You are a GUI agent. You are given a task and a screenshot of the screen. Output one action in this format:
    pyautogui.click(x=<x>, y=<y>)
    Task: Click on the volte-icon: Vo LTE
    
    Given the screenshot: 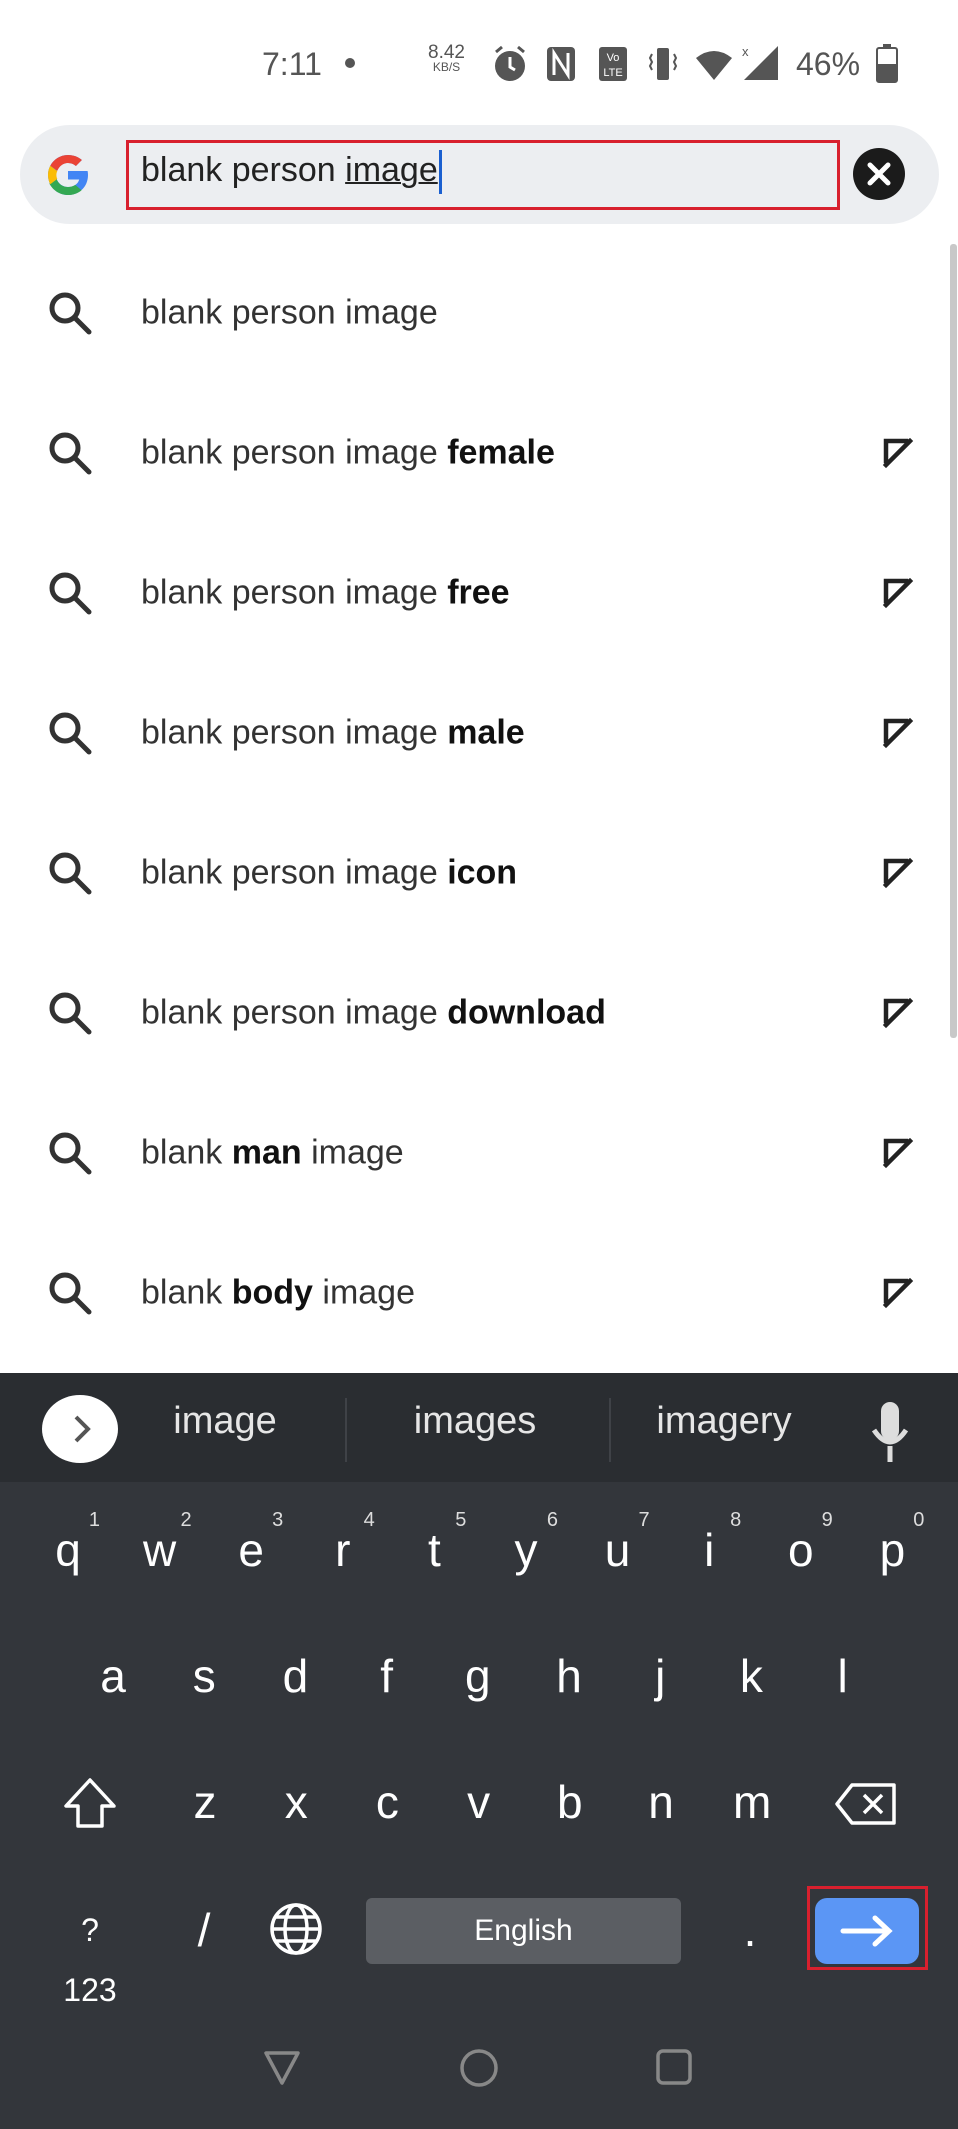 What is the action you would take?
    pyautogui.click(x=613, y=64)
    